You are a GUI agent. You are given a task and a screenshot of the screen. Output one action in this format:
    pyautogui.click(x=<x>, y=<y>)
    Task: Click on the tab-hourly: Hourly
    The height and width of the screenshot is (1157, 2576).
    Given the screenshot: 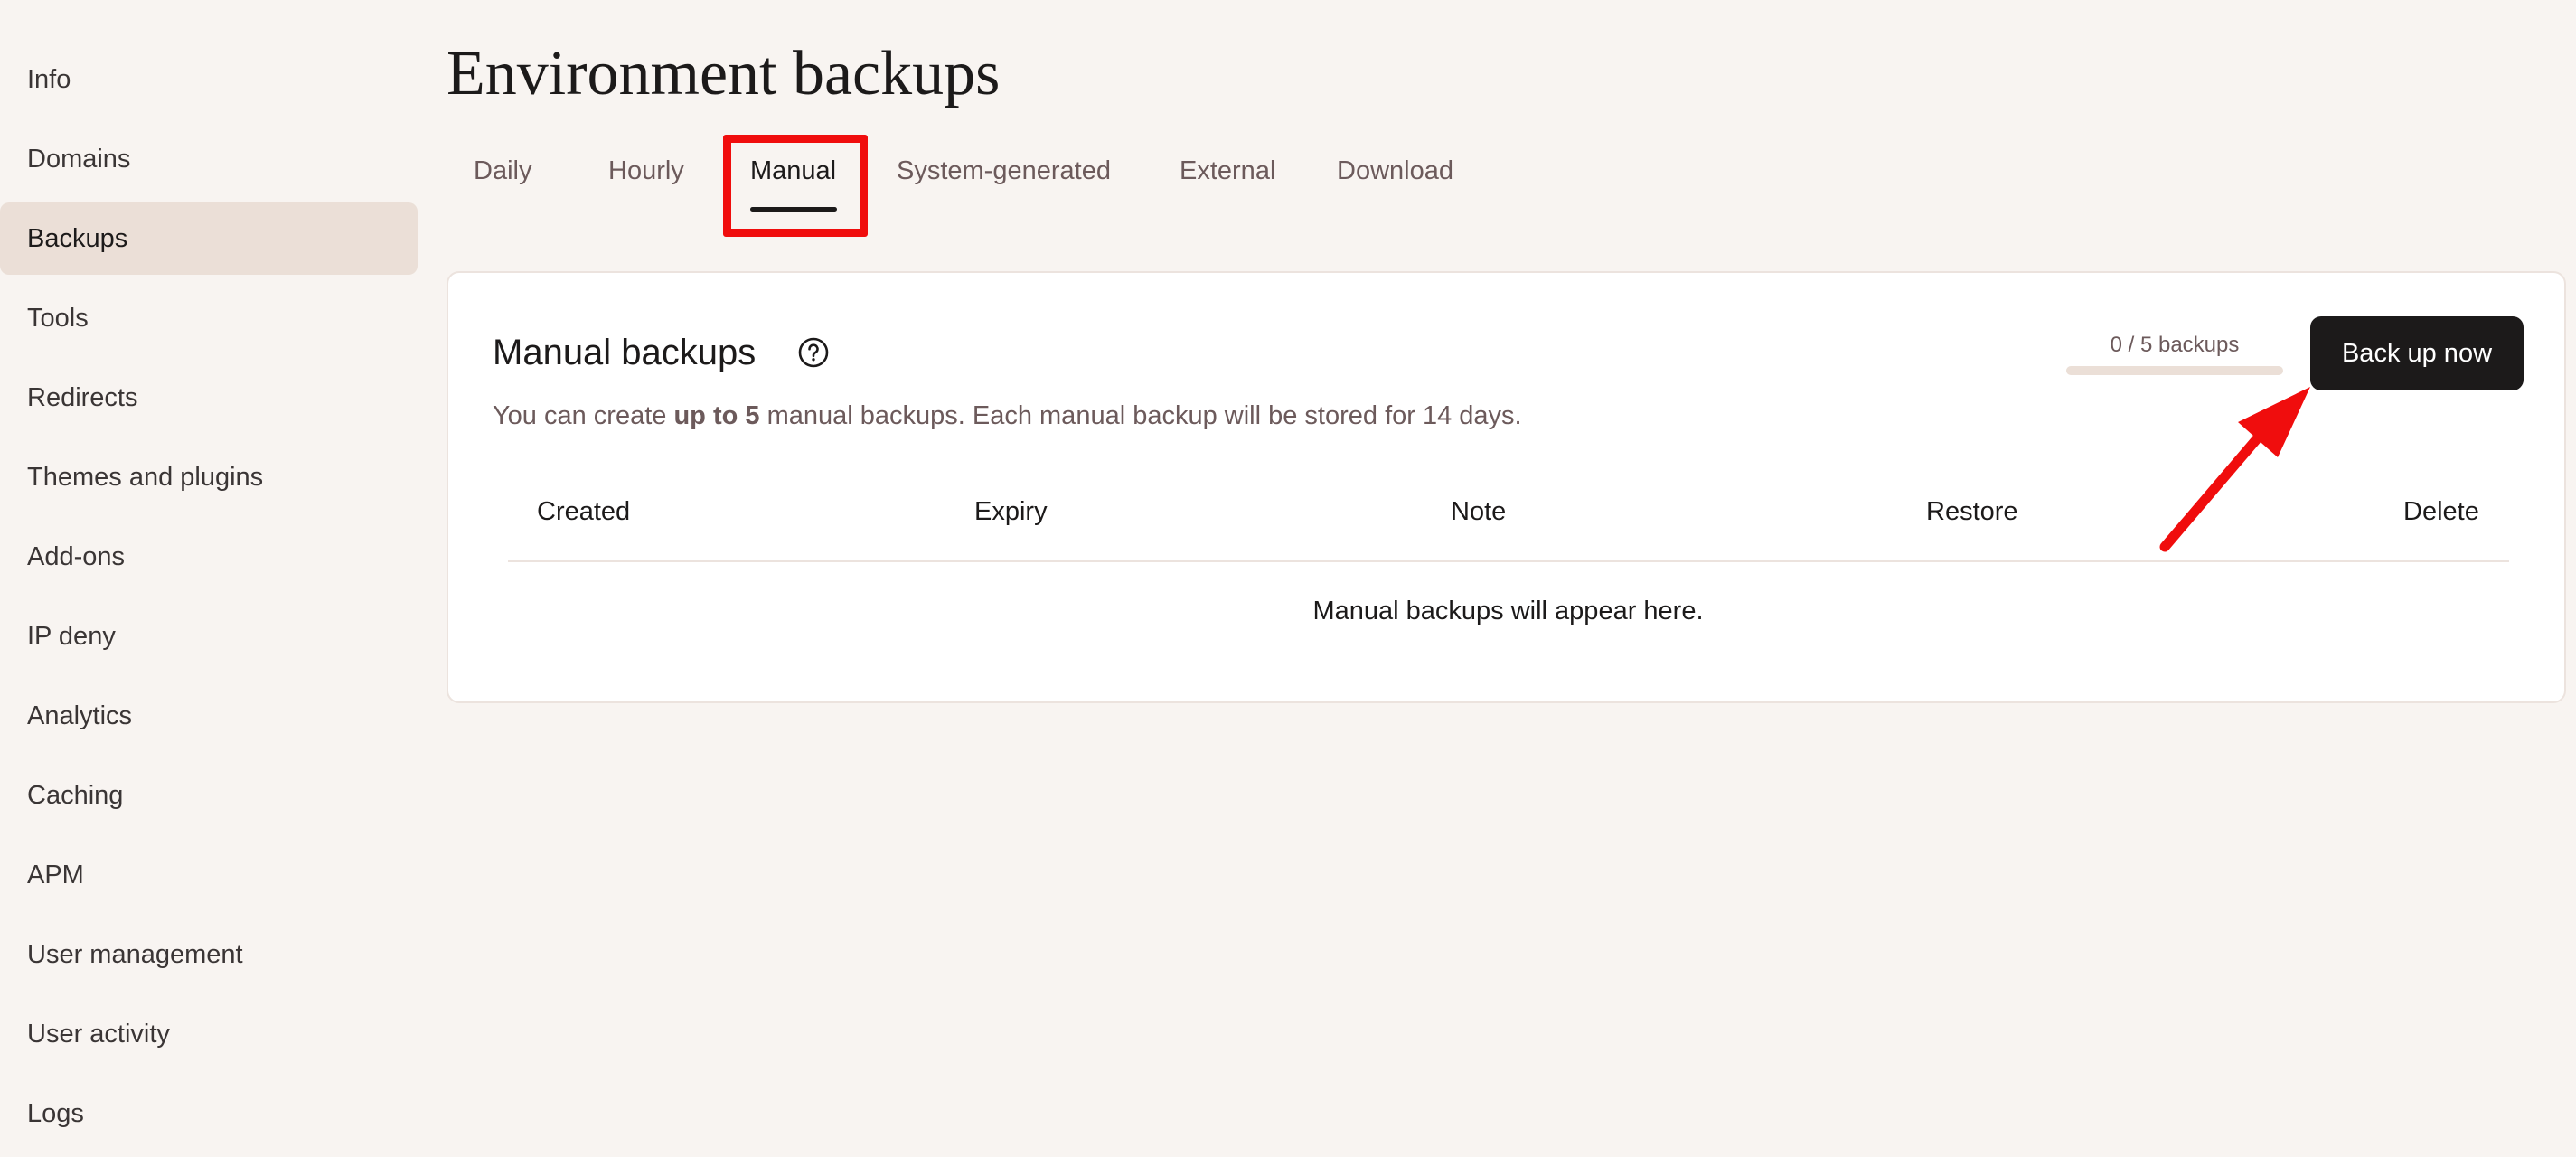 What is the action you would take?
    pyautogui.click(x=646, y=171)
    